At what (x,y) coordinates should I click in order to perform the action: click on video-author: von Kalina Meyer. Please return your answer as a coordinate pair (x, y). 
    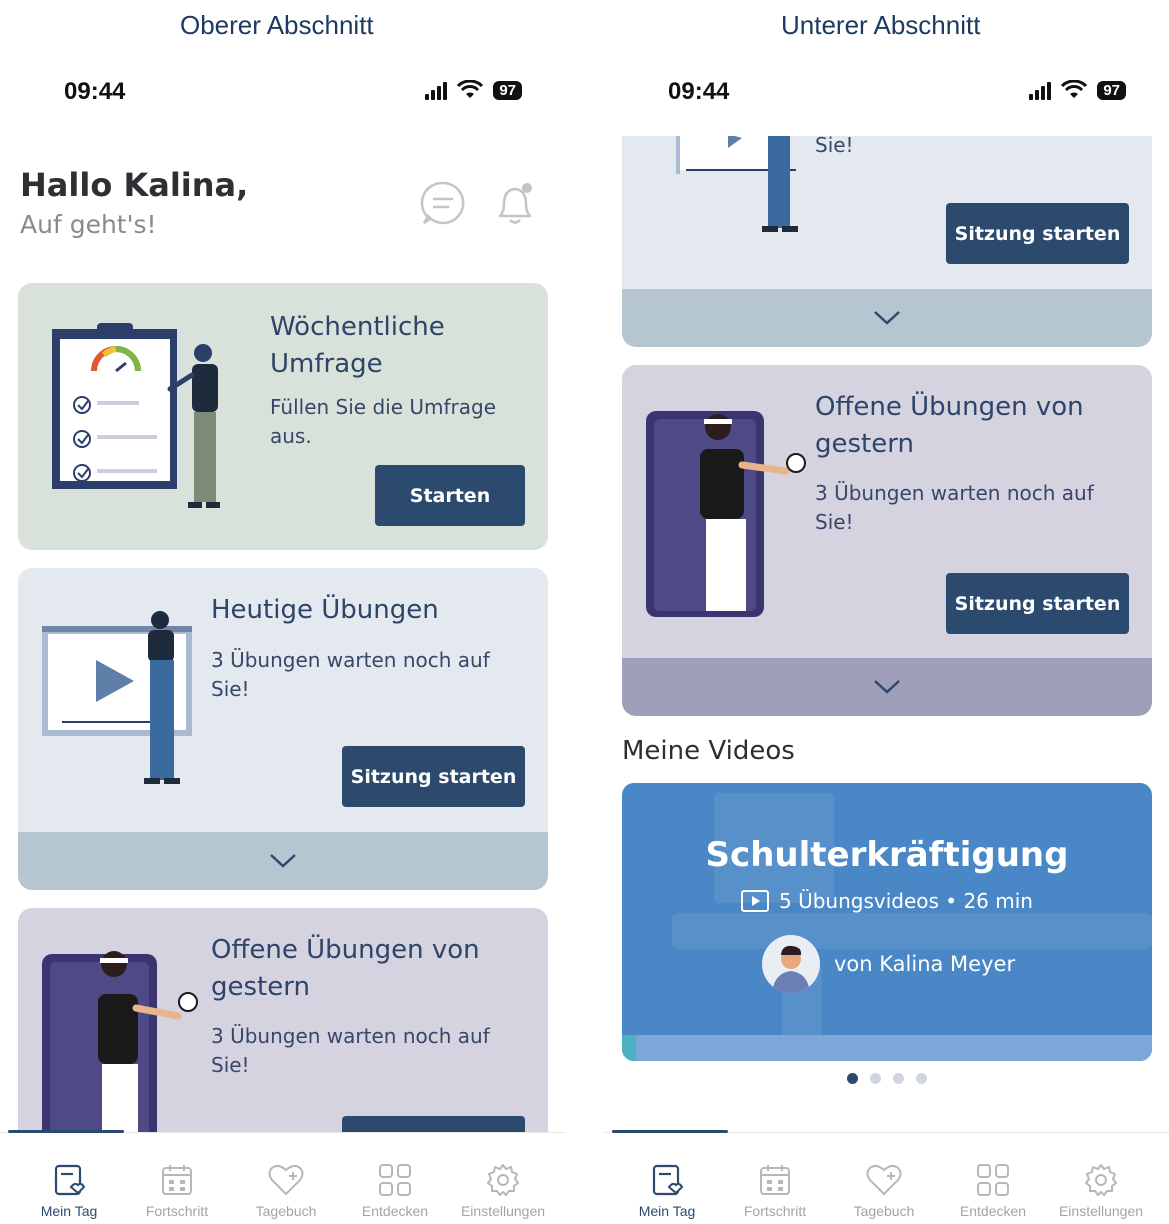
    Looking at the image, I should click on (888, 964).